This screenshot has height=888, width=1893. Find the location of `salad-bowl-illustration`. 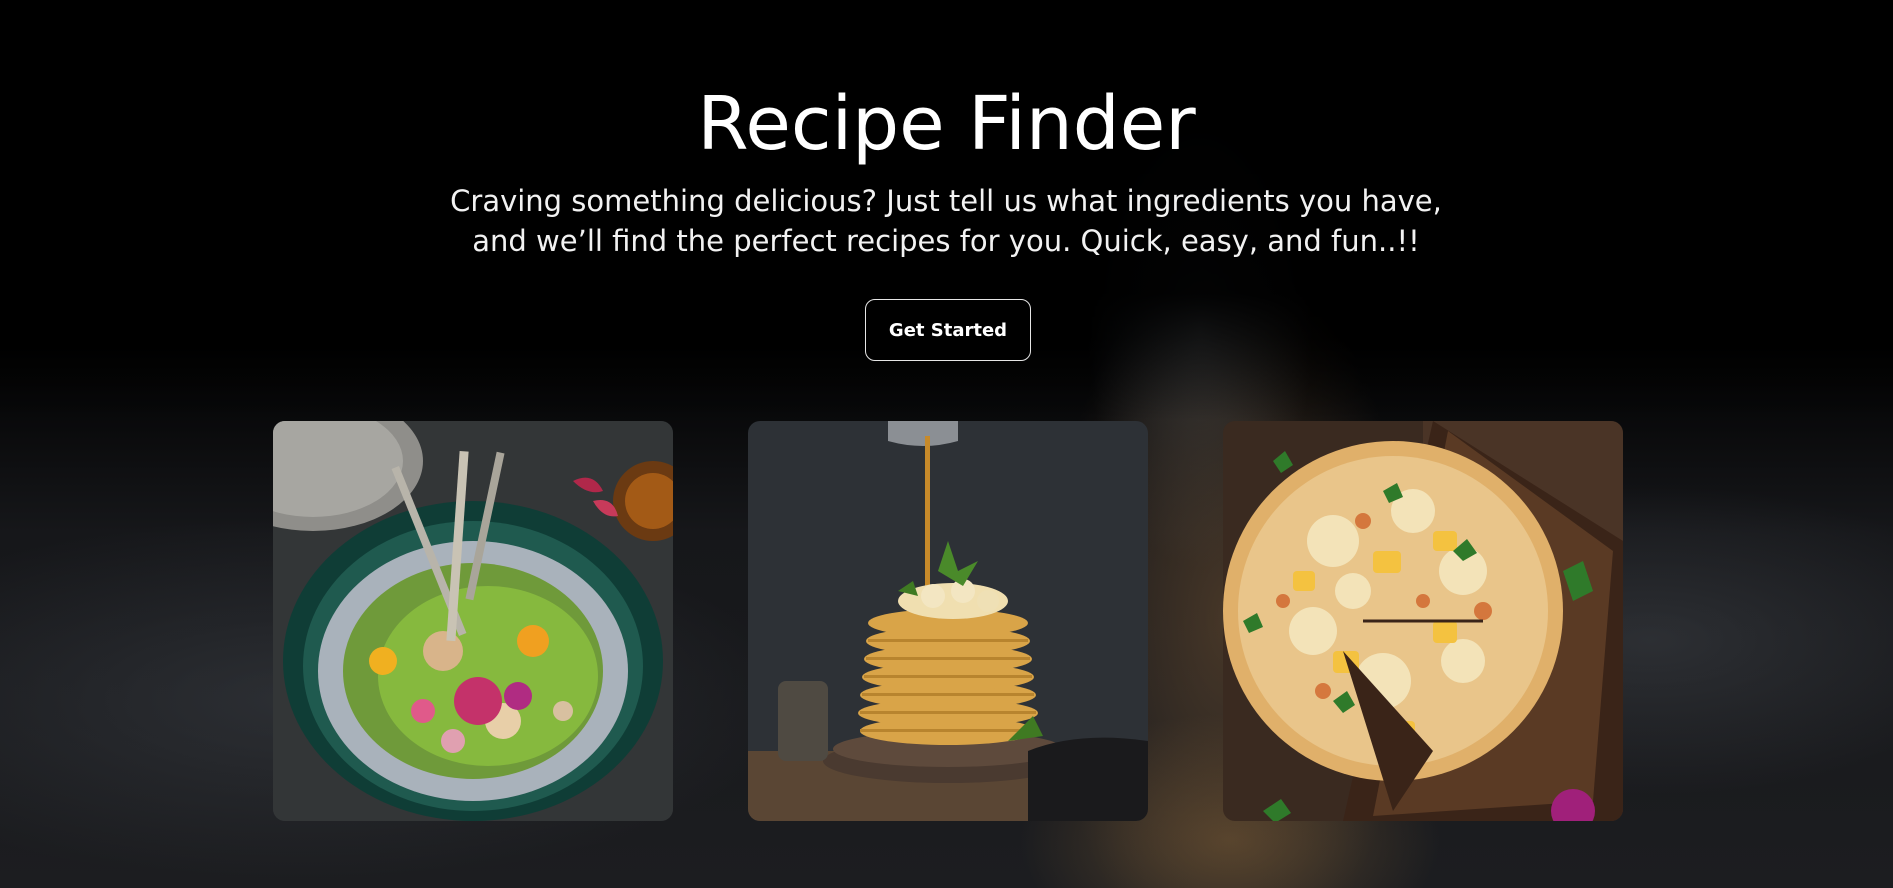

salad-bowl-illustration is located at coordinates (473, 621).